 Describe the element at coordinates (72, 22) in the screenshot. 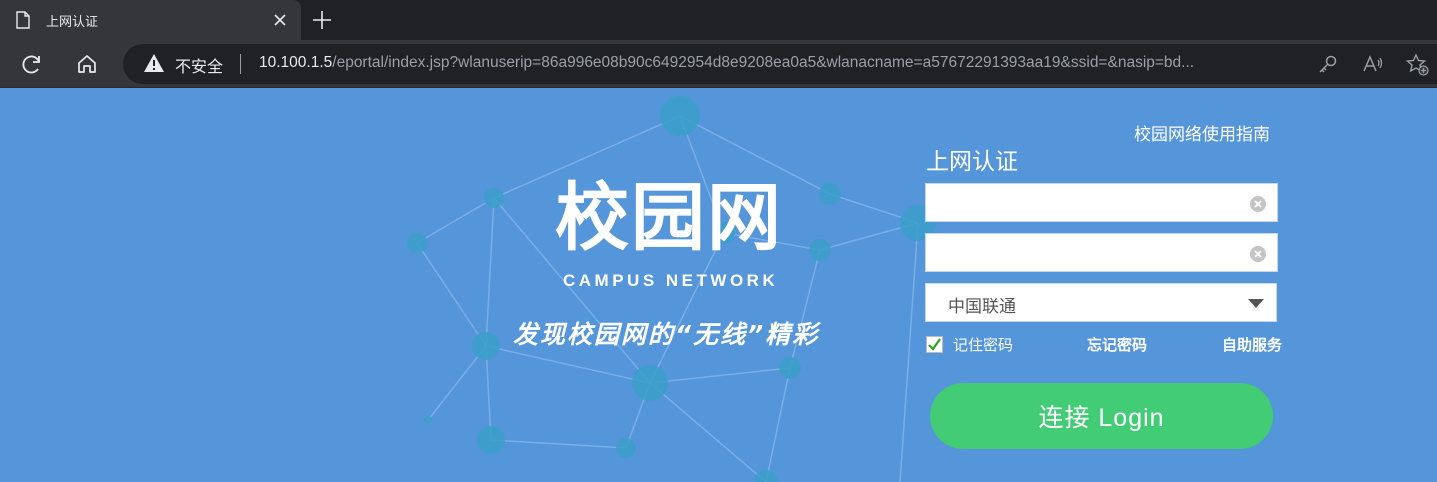

I see `tab-title: 上网认证` at that location.